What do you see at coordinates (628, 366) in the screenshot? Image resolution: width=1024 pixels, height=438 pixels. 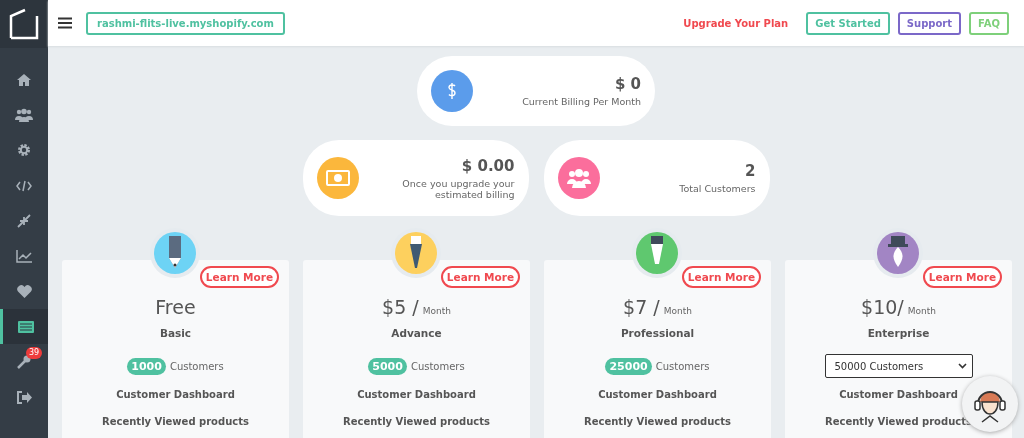 I see `customer-count-badge: 25000` at bounding box center [628, 366].